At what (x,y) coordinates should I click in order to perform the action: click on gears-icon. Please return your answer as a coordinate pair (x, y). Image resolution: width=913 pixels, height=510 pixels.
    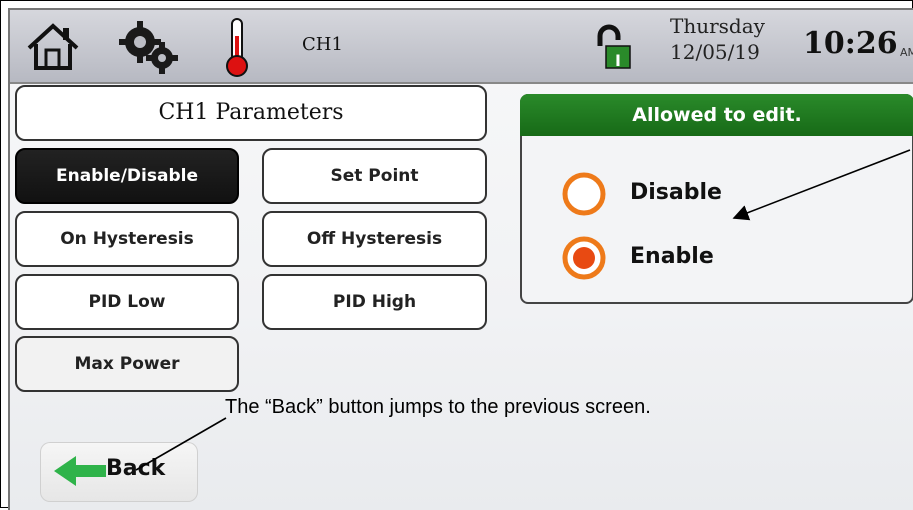
    Looking at the image, I should click on (149, 47).